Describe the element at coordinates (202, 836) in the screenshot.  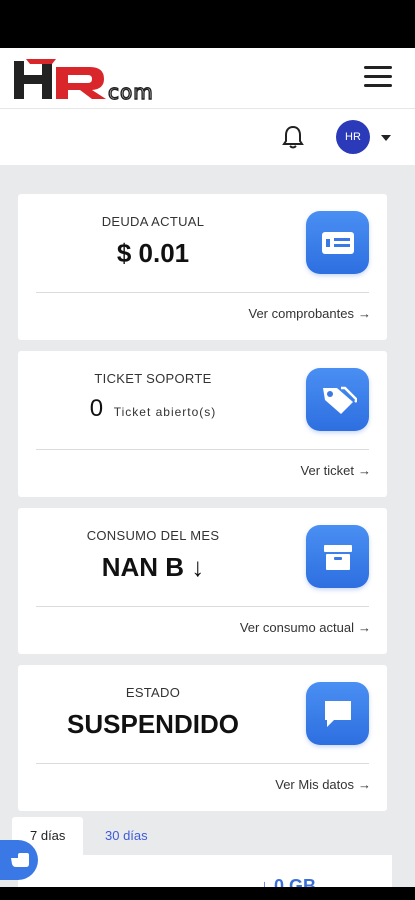
I see `period-tabs: 7 días 30 días` at that location.